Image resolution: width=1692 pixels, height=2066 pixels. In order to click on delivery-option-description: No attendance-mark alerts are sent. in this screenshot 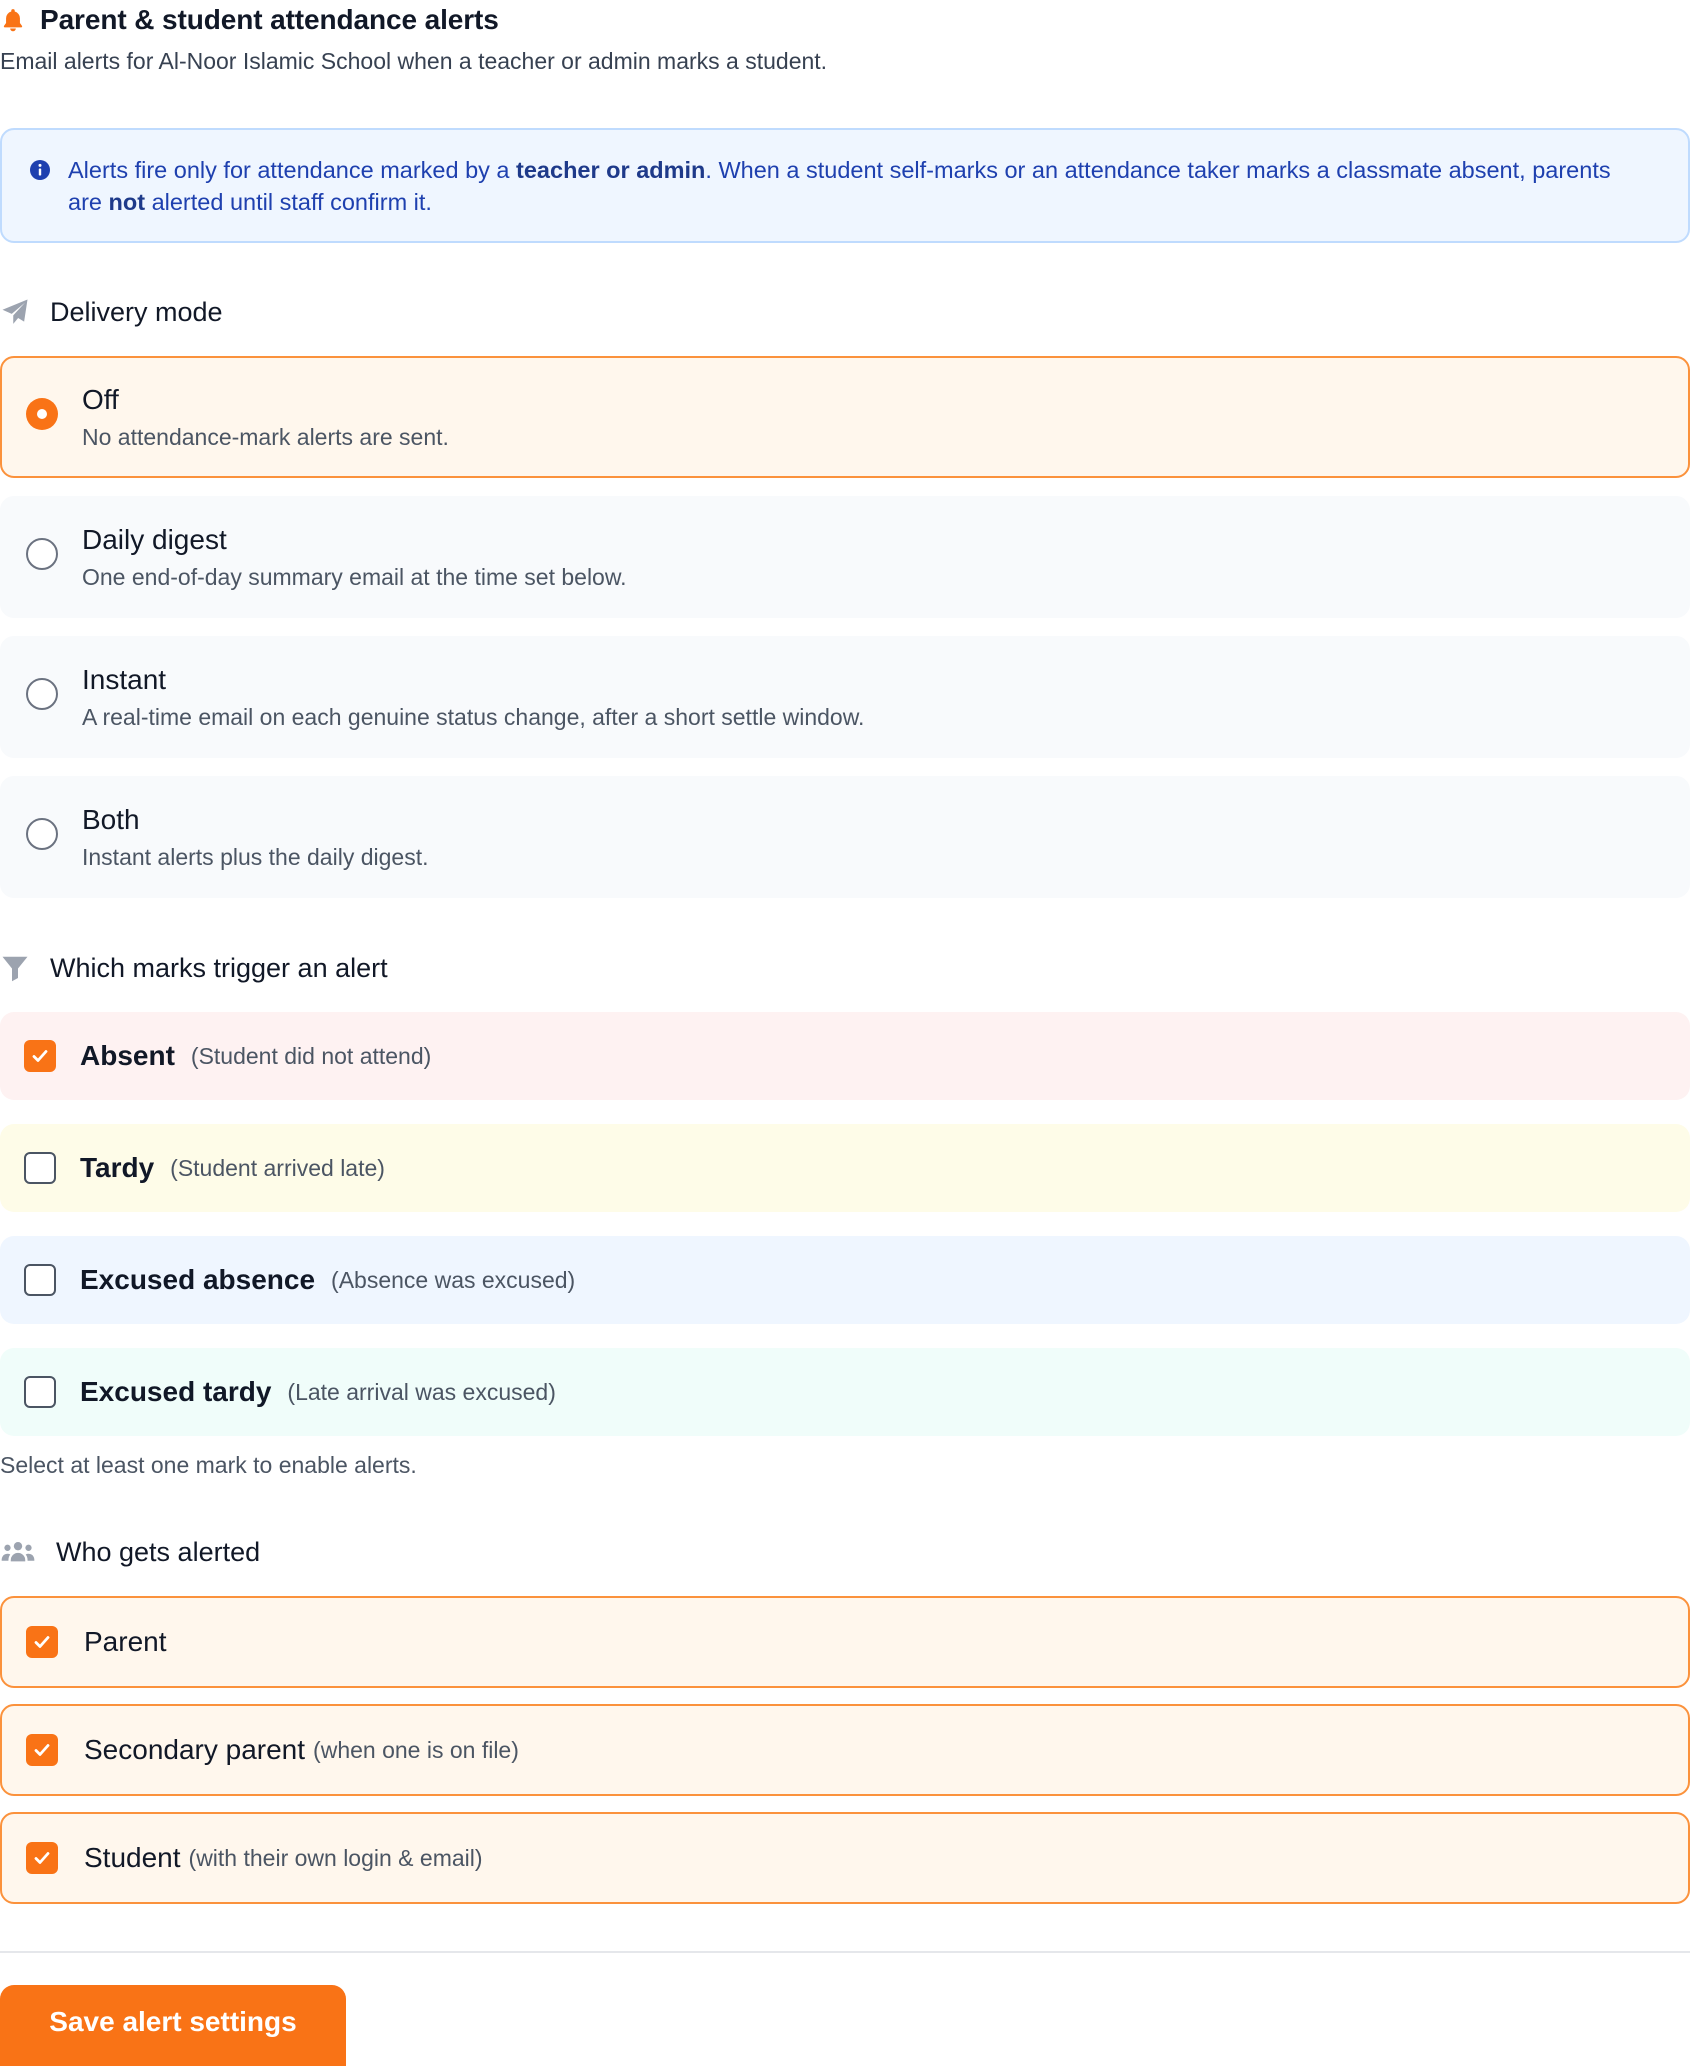, I will do `click(265, 437)`.